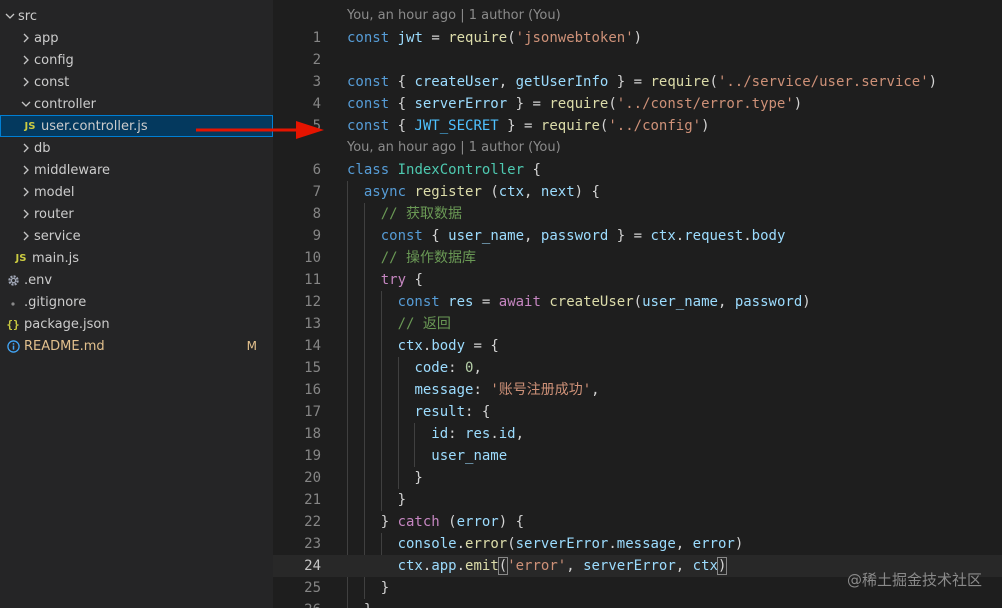 The height and width of the screenshot is (608, 1002). Describe the element at coordinates (136, 38) in the screenshot. I see `tree-item-app: app` at that location.